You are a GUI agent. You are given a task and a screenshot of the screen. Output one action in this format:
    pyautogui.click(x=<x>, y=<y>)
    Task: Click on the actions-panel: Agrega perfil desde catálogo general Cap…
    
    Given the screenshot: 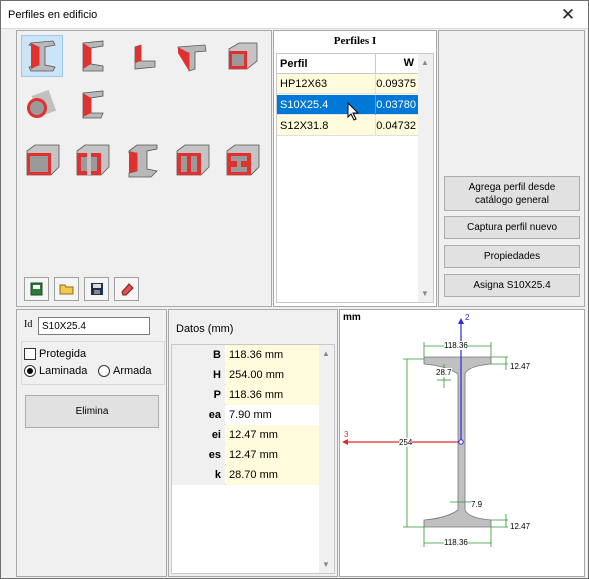 What is the action you would take?
    pyautogui.click(x=511, y=168)
    